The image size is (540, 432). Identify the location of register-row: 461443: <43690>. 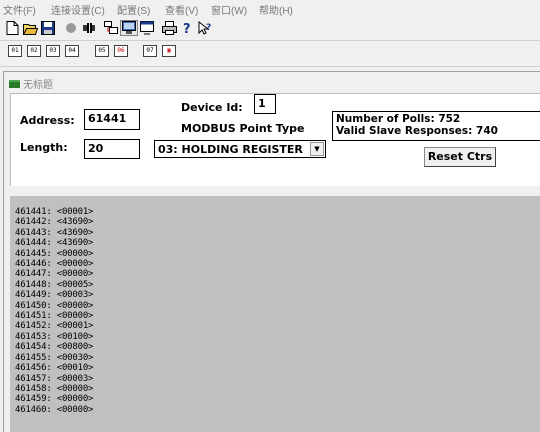
(54, 232).